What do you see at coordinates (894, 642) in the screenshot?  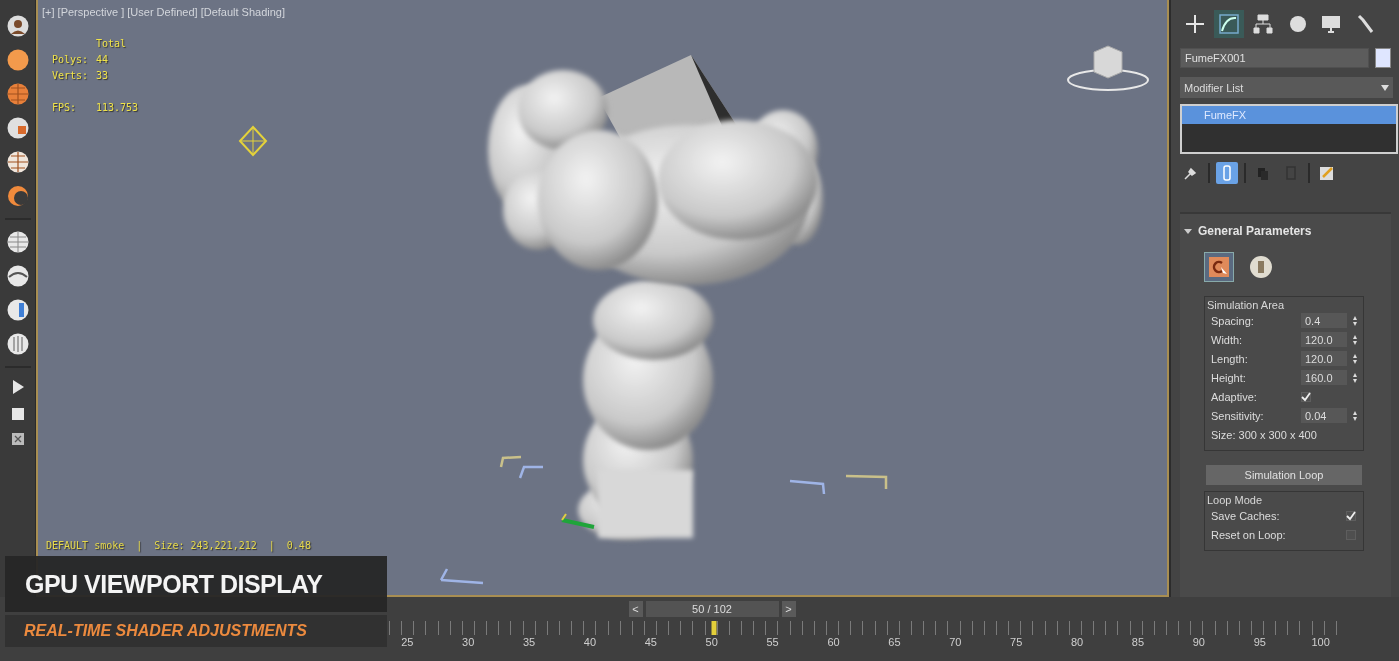 I see `frame-number: 65` at bounding box center [894, 642].